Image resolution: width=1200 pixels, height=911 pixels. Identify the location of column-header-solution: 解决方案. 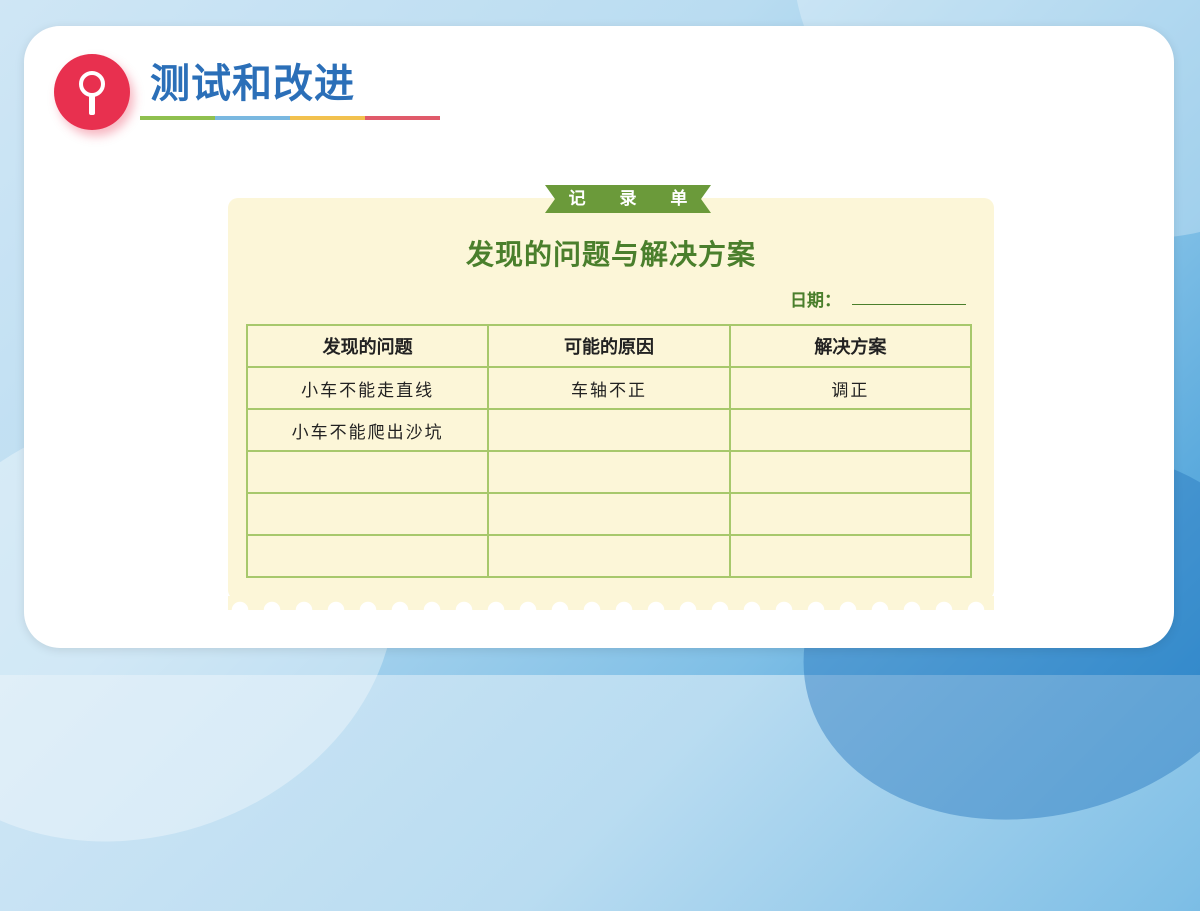
(850, 346).